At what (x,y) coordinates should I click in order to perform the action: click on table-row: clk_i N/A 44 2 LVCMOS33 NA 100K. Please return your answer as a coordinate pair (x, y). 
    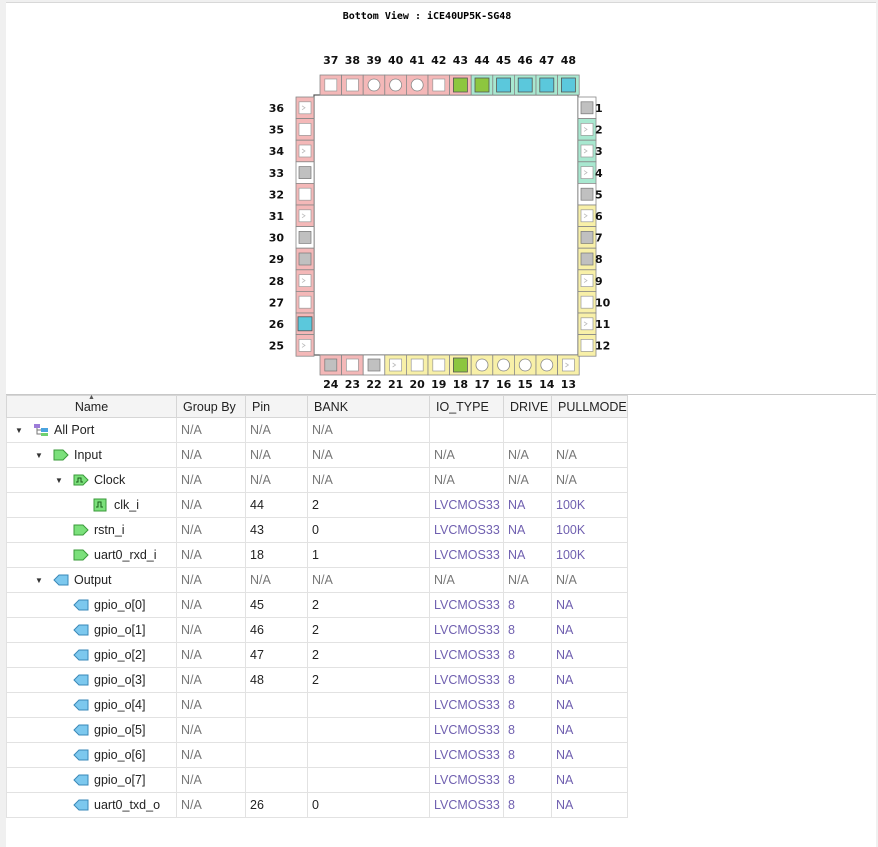
    Looking at the image, I should click on (317, 505).